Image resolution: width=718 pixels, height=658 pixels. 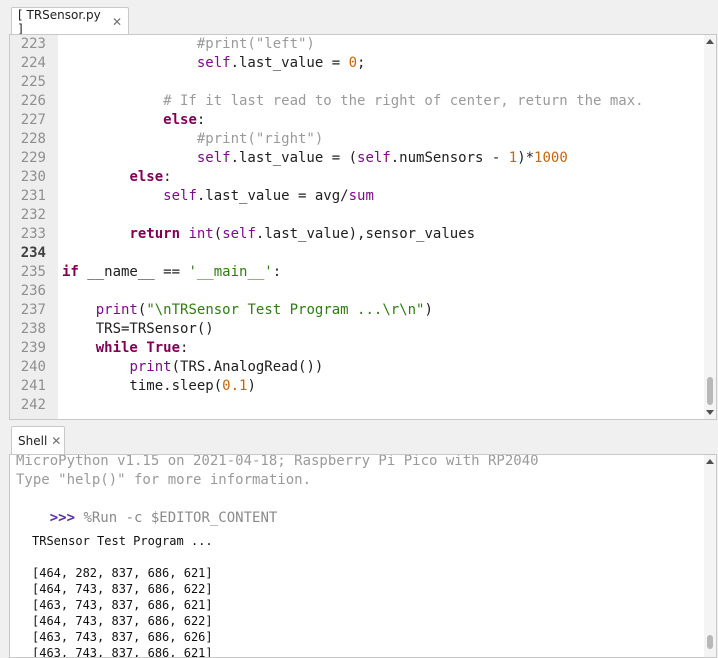 I want to click on line-number: 224, so click(x=33, y=63).